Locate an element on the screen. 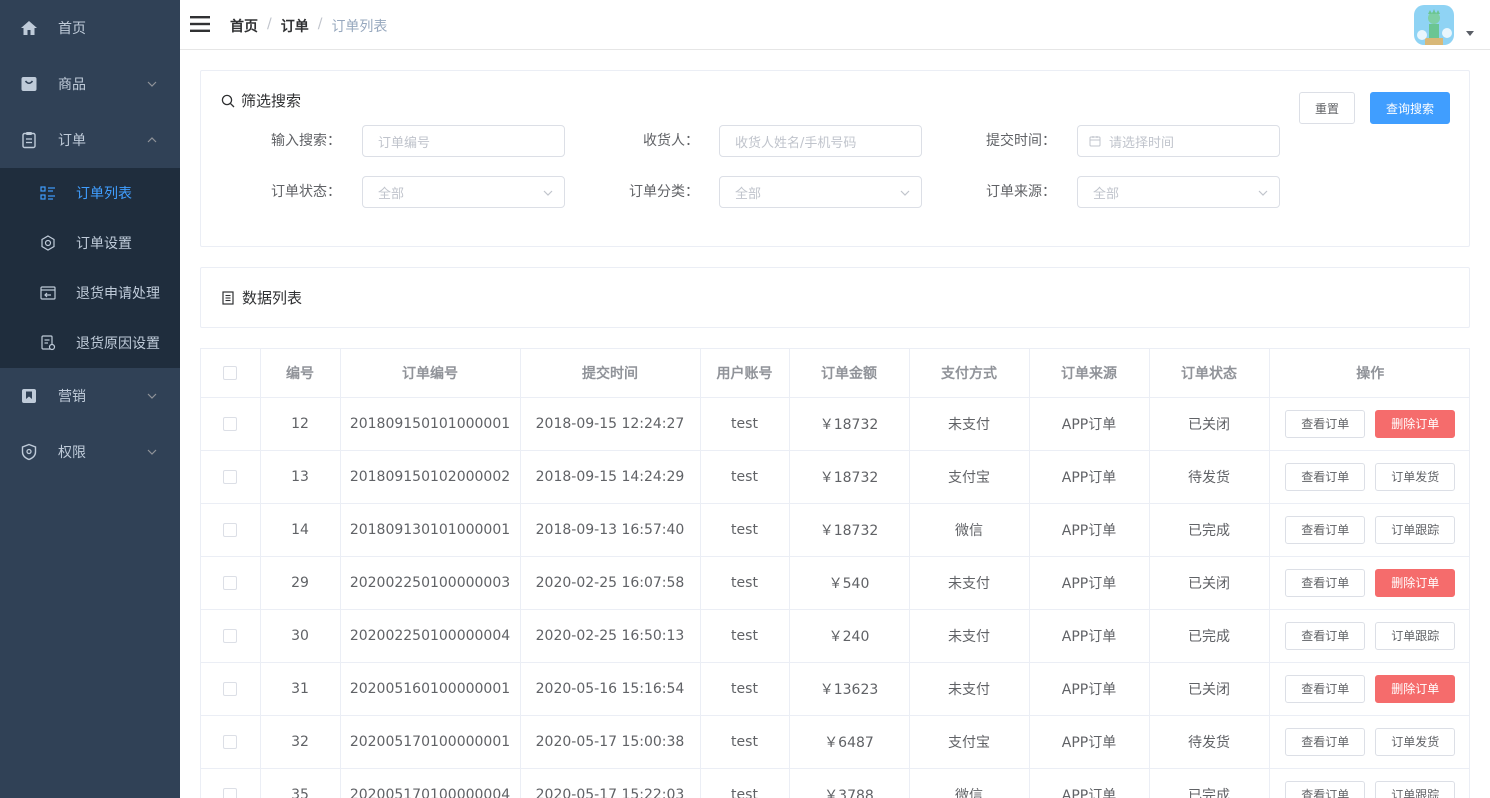 The image size is (1490, 798). receiver-input: 收货人姓名/手机号码 is located at coordinates (820, 141).